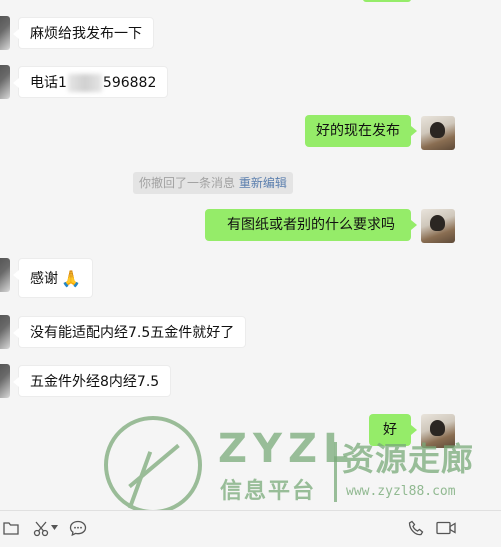 This screenshot has height=547, width=501. I want to click on message-row: 感谢 🙏, so click(250, 279).